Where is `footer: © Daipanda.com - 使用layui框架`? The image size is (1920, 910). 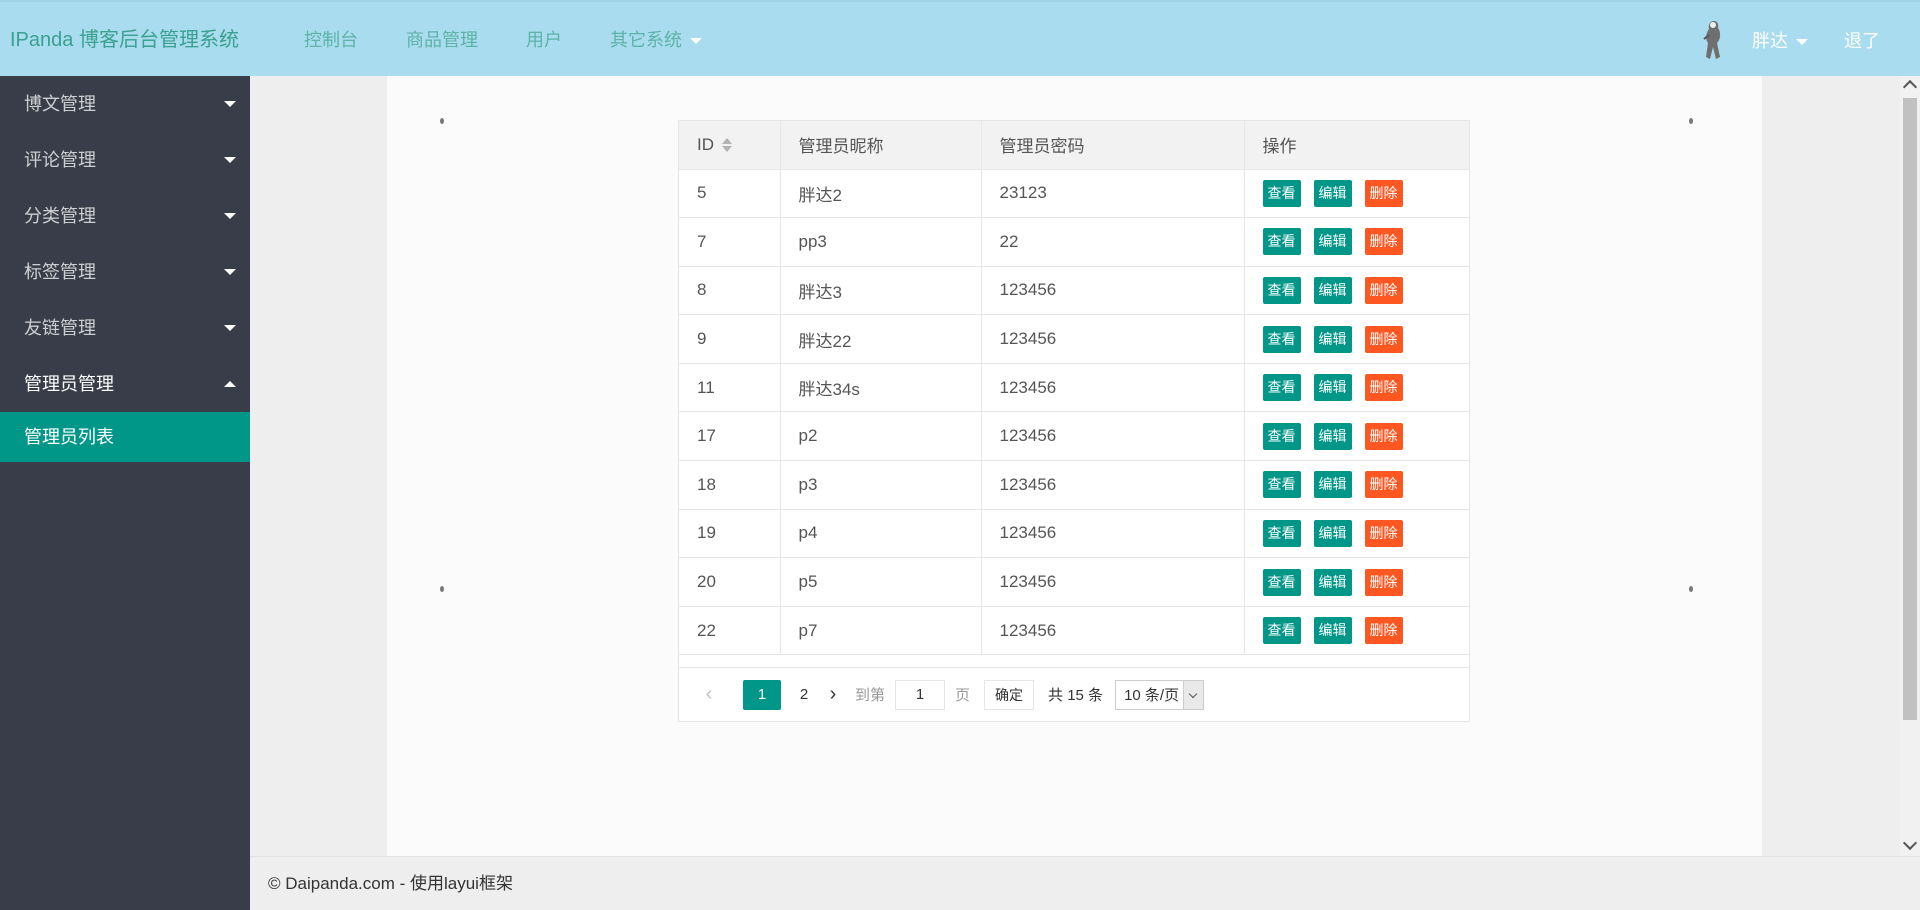 footer: © Daipanda.com - 使用layui框架 is located at coordinates (1085, 883).